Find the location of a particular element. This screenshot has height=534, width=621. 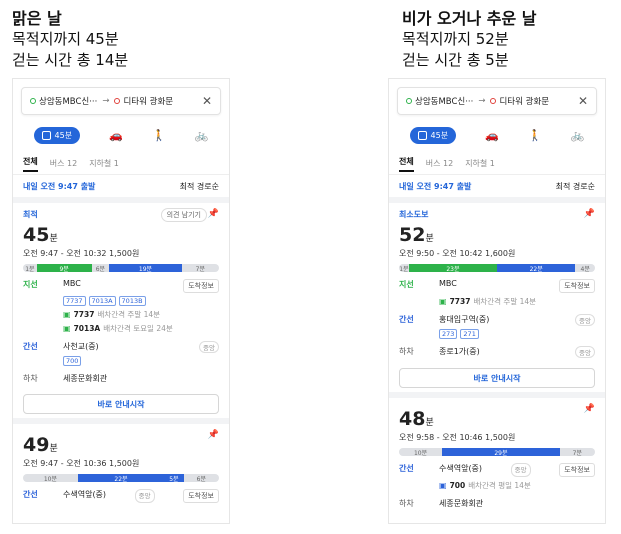

bus-number-chip: 7013B is located at coordinates (132, 301).